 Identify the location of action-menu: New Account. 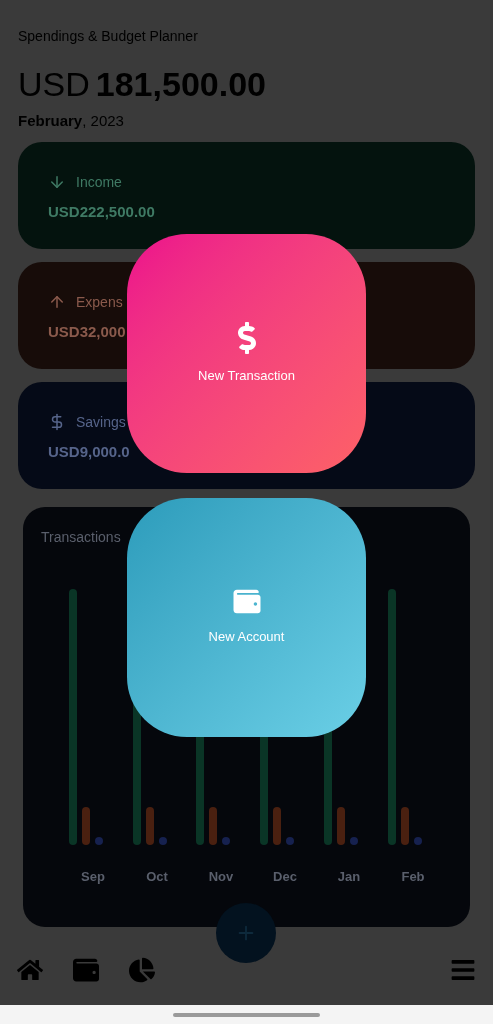
(246, 617).